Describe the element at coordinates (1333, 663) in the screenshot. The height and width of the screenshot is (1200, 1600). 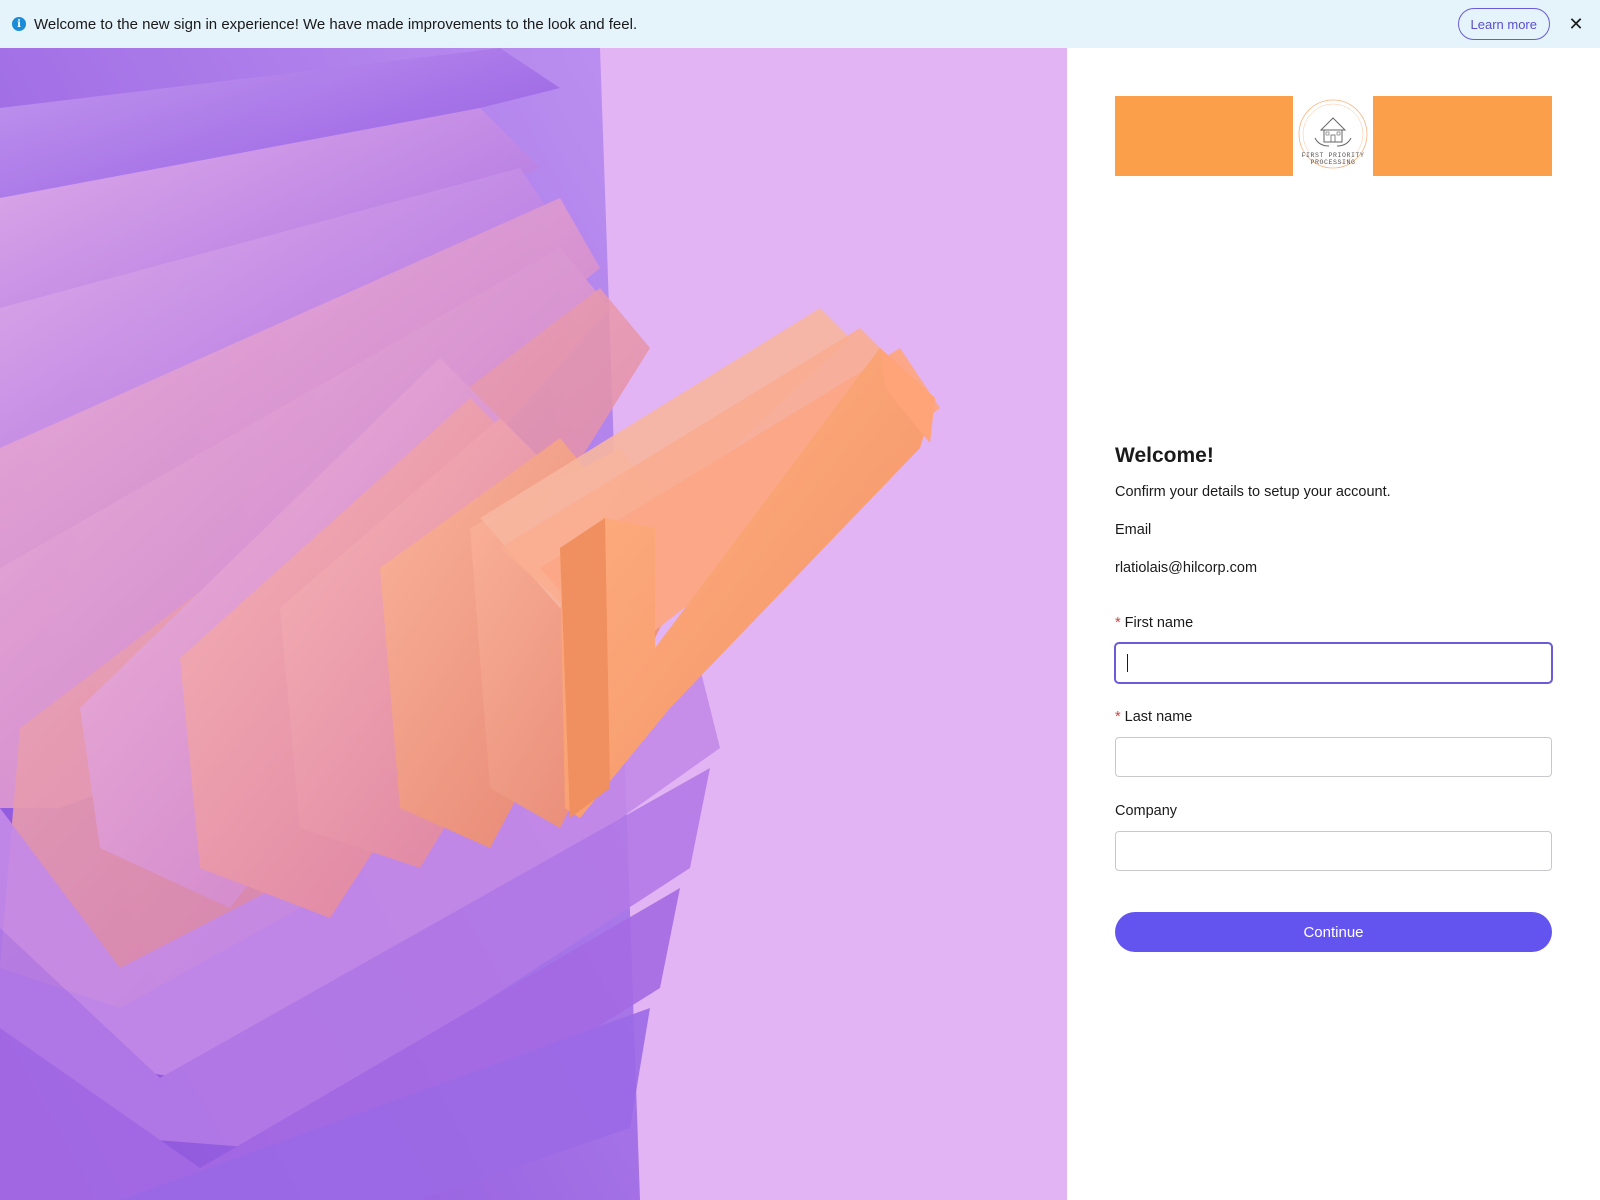
I see `first-name-input` at that location.